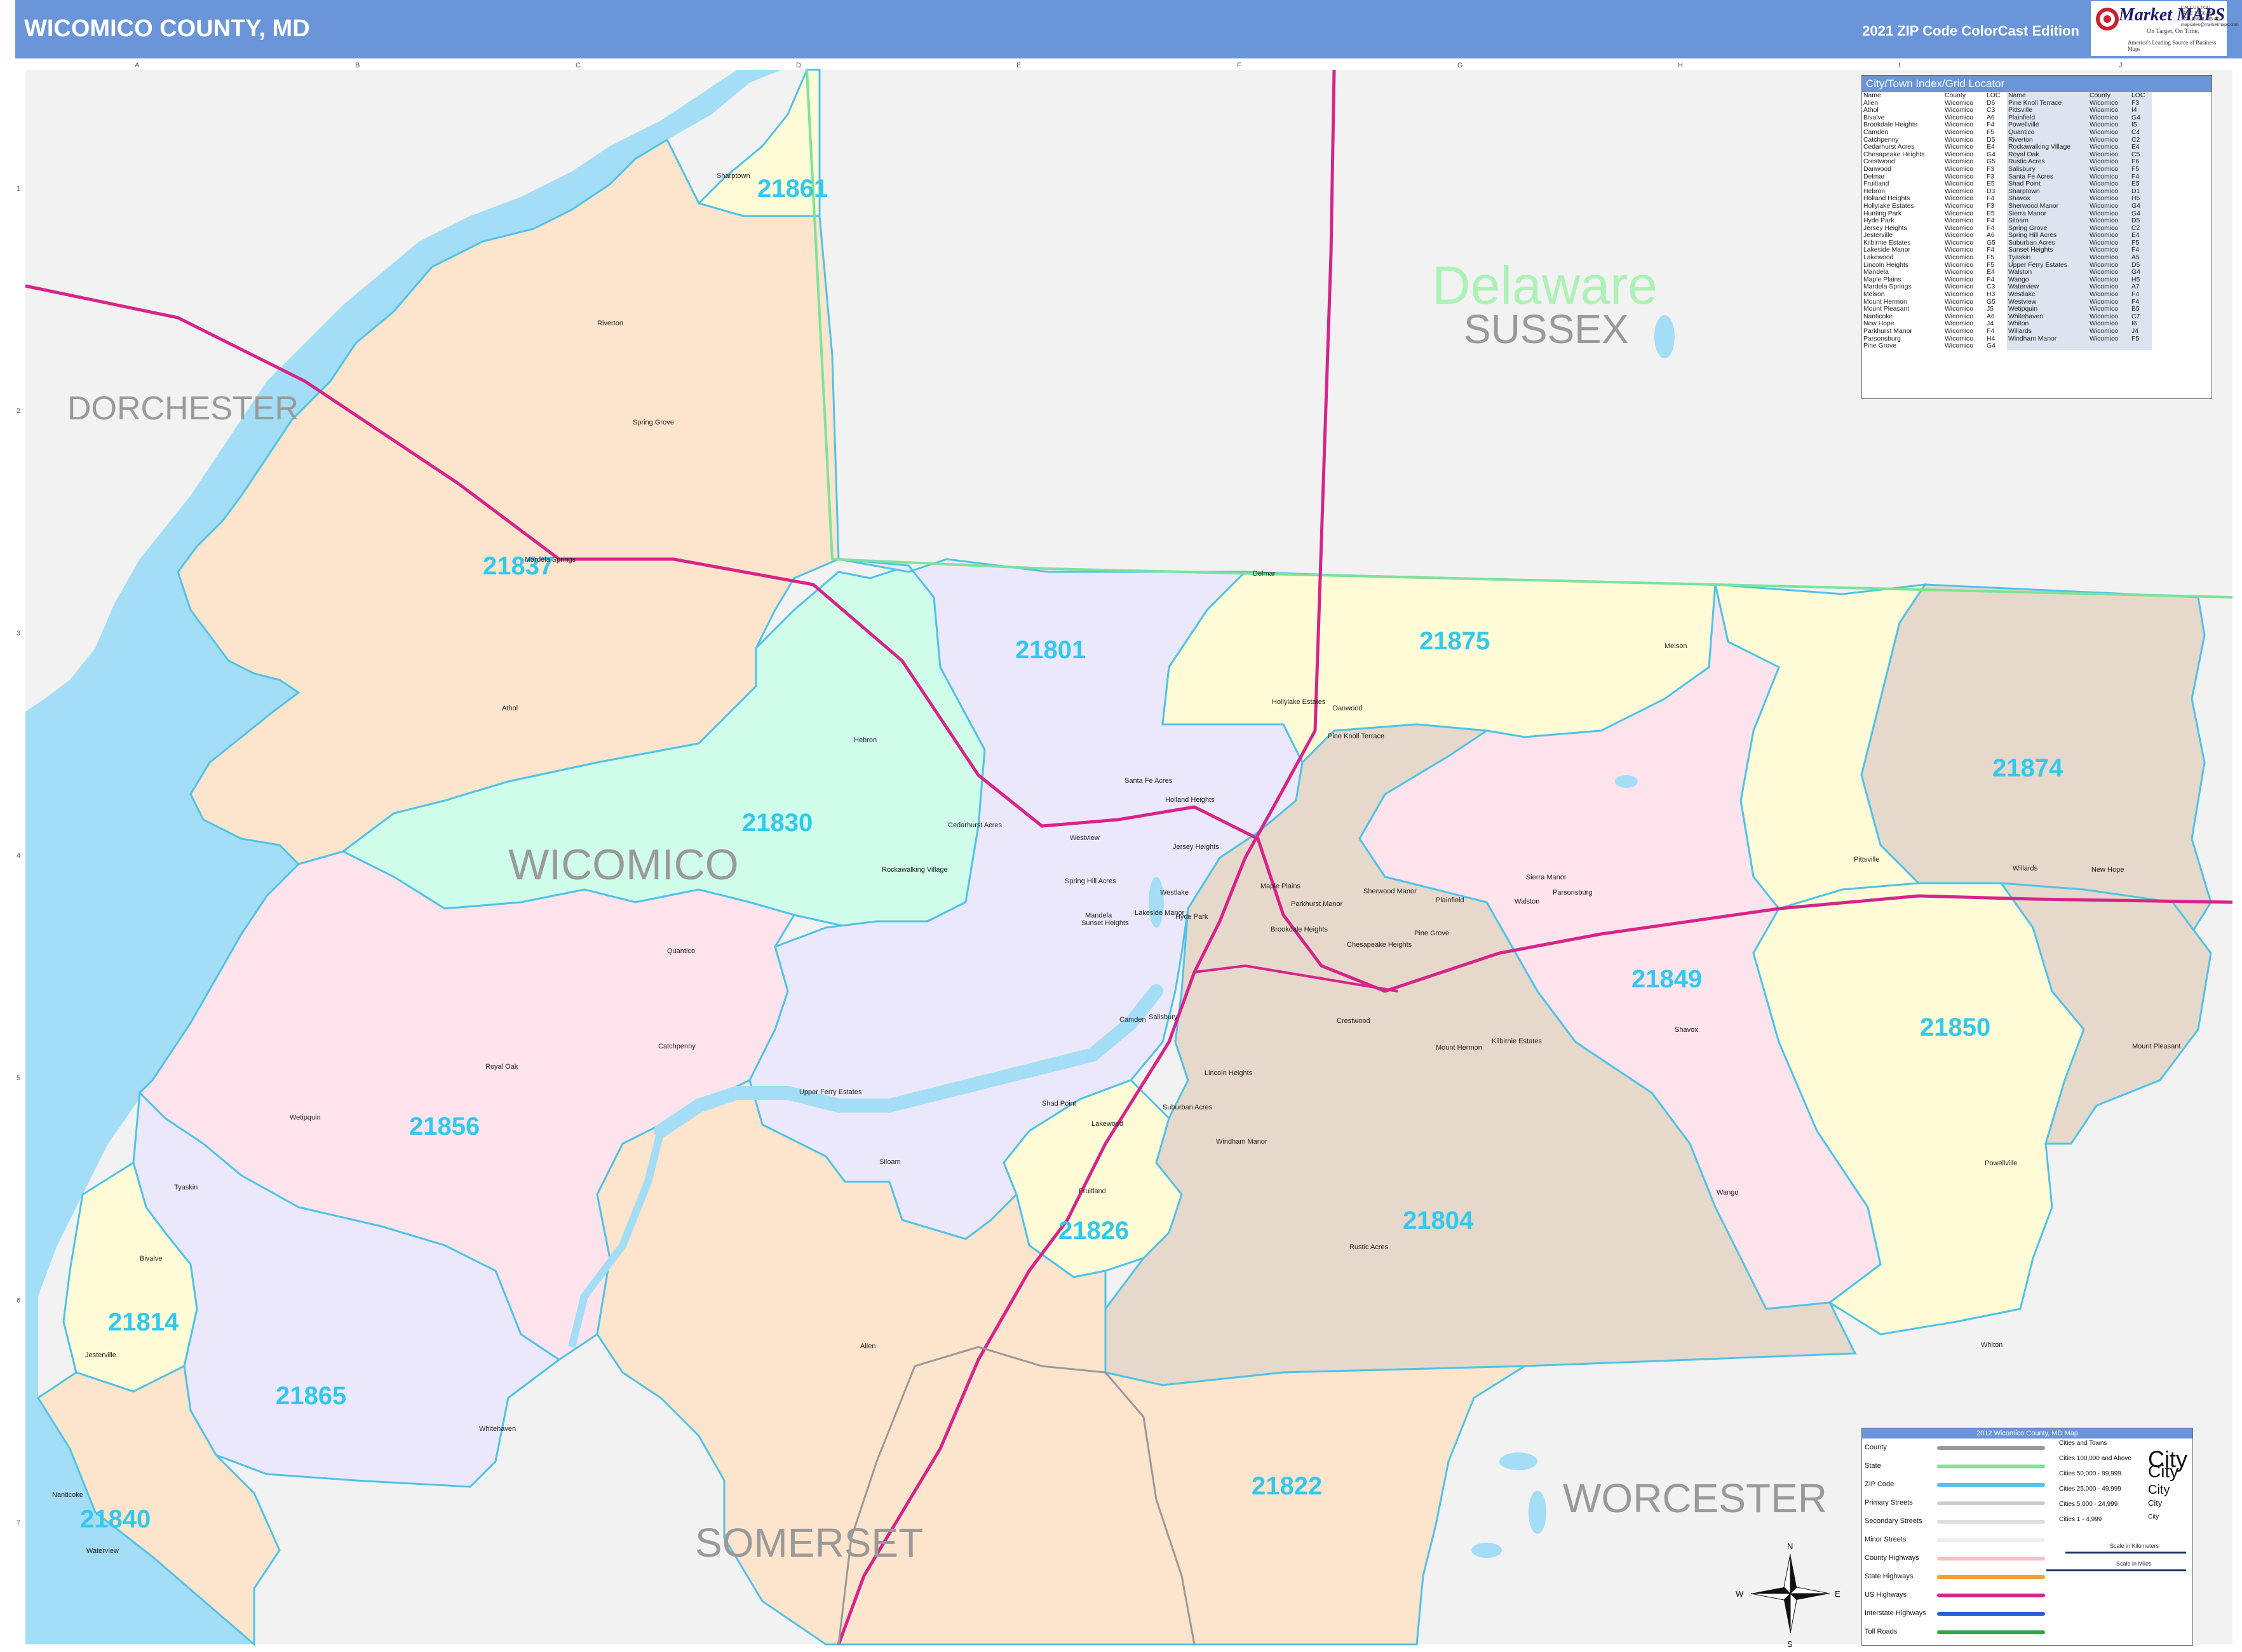 The width and height of the screenshot is (2242, 1652). What do you see at coordinates (1991, 272) in the screenshot?
I see `city-loc: E4` at bounding box center [1991, 272].